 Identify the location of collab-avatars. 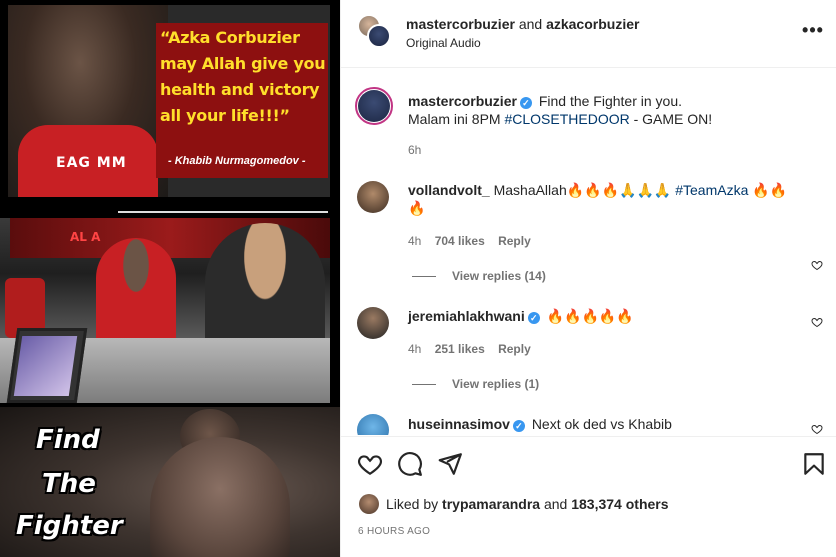
(375, 32).